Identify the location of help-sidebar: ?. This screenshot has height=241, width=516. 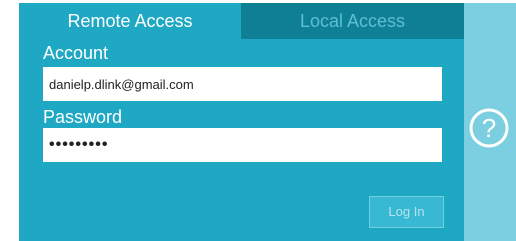
(490, 122).